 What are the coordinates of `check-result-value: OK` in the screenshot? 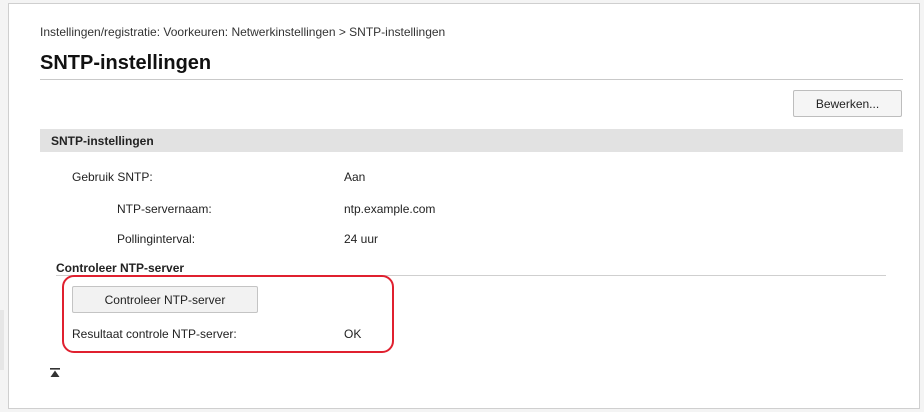 It's located at (353, 334).